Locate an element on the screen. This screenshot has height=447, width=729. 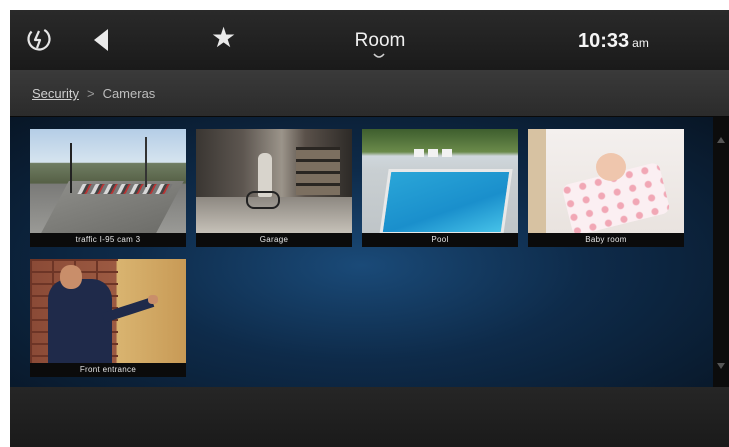
camera-tile-front-entrance: Front entrance is located at coordinates (108, 318).